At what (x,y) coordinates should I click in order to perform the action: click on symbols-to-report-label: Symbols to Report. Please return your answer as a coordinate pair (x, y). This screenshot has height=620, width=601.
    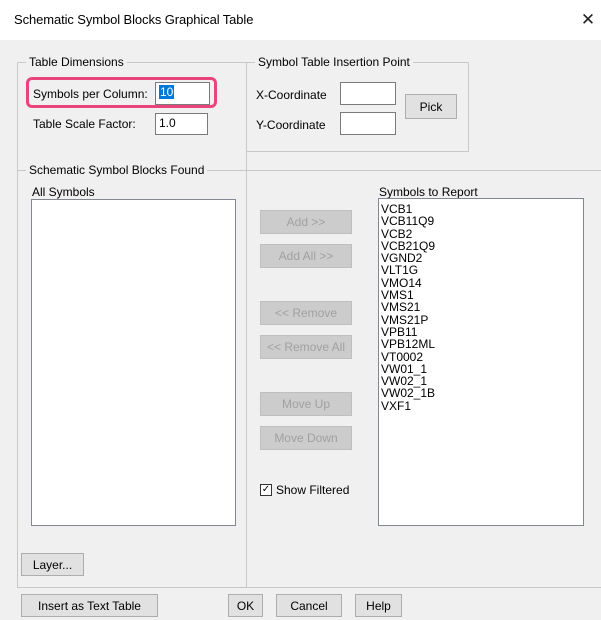
    Looking at the image, I should click on (428, 192).